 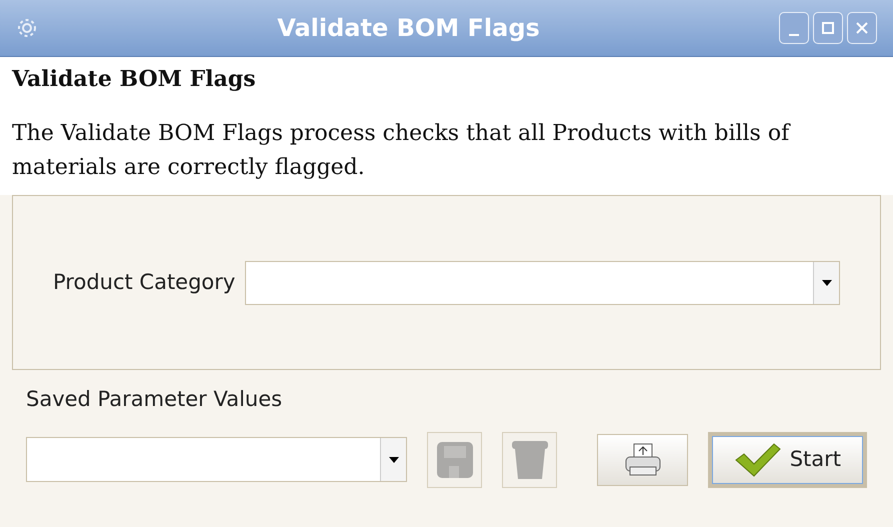 What do you see at coordinates (758, 460) in the screenshot?
I see `checkmark-icon` at bounding box center [758, 460].